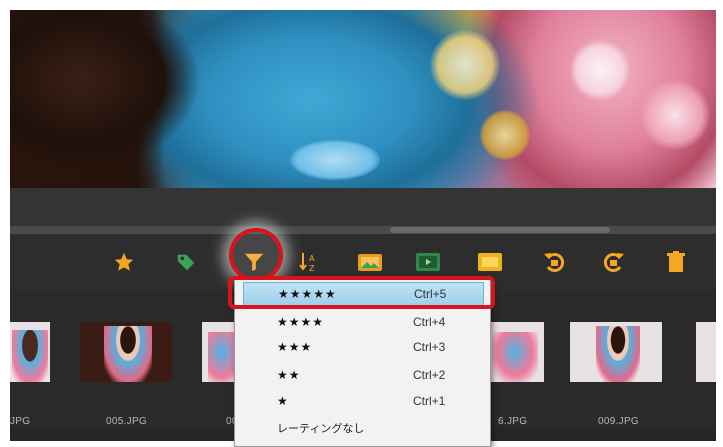 Image resolution: width=723 pixels, height=447 pixels. I want to click on thumbnail-label: JPG, so click(20, 421).